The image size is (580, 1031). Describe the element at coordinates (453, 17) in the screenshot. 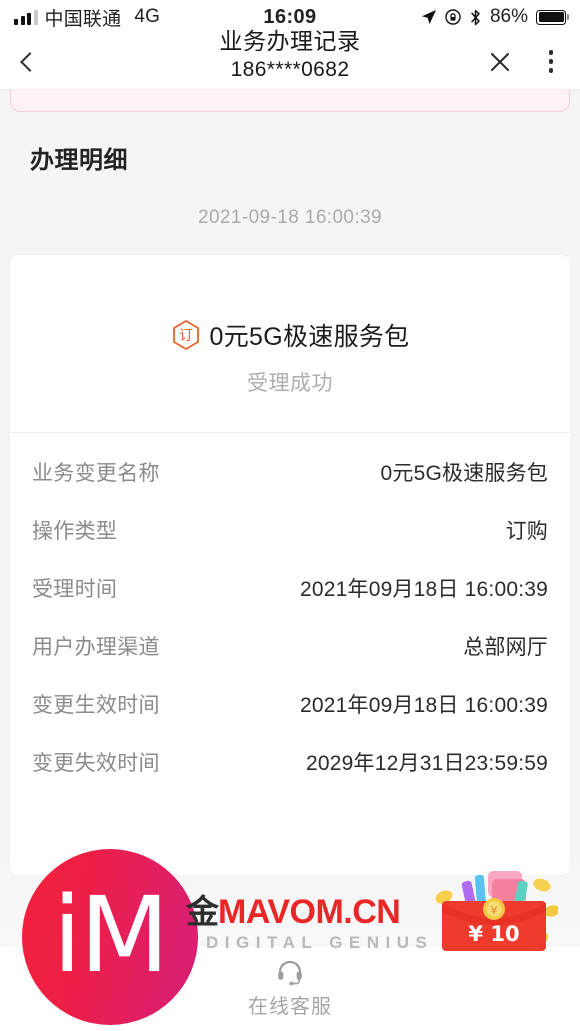

I see `rotation-lock-icon` at that location.